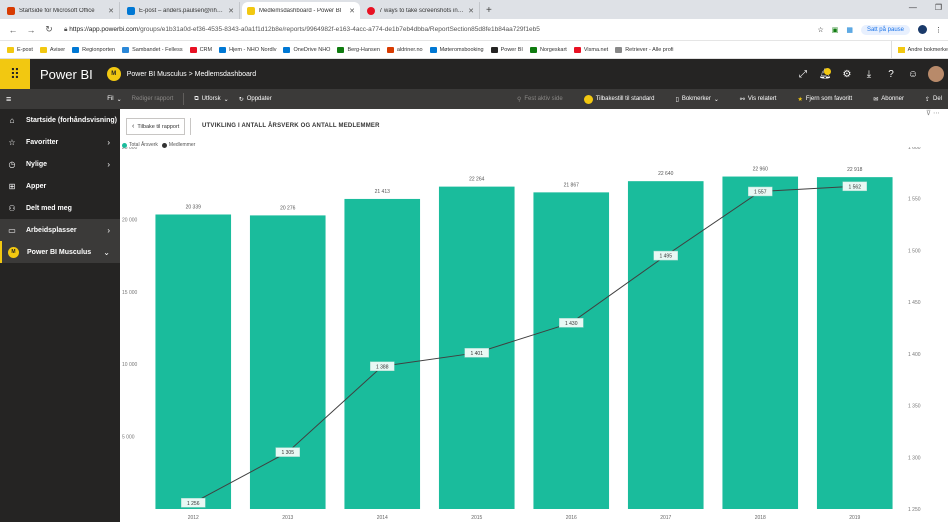 This screenshot has width=948, height=522. Describe the element at coordinates (20, 49) in the screenshot. I see `bookmark-item: E-post` at that location.